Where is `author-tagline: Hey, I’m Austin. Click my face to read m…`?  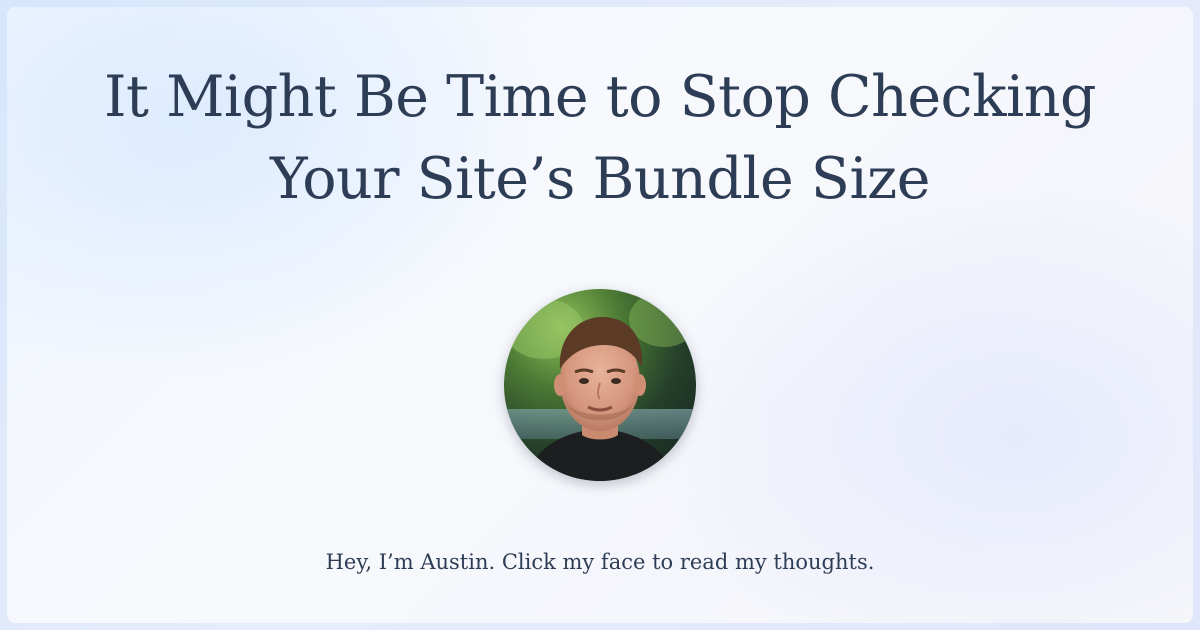 author-tagline: Hey, I’m Austin. Click my face to read m… is located at coordinates (600, 562).